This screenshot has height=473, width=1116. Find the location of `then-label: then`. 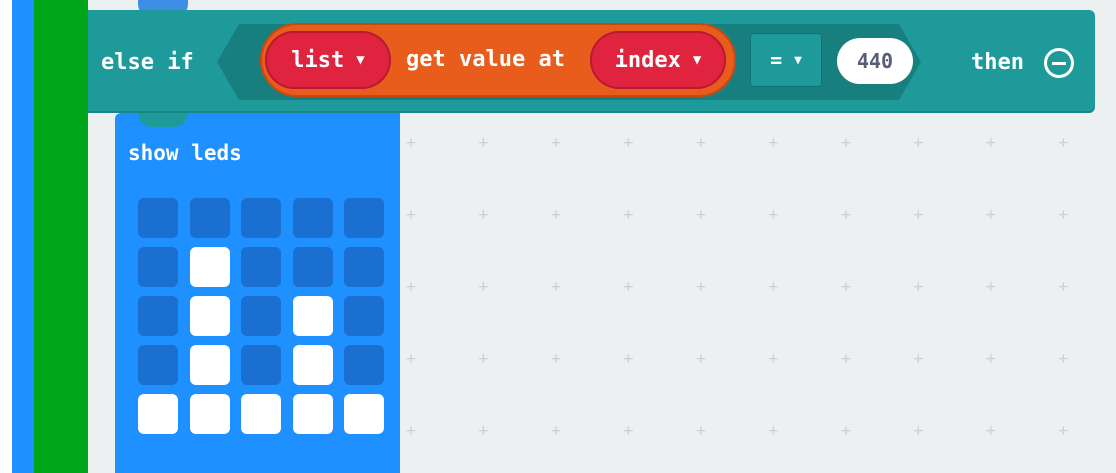

then-label: then is located at coordinates (997, 62).